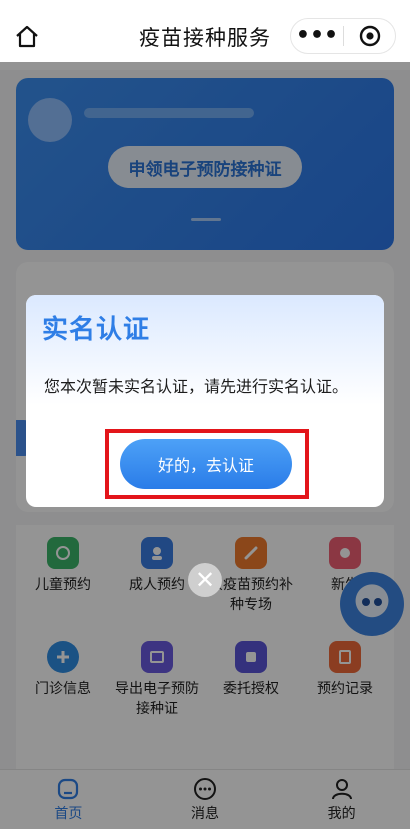 The image size is (410, 829). Describe the element at coordinates (196, 386) in the screenshot. I see `dialog-message: 您本次暂未实名认证，请先进行实名认证。` at that location.